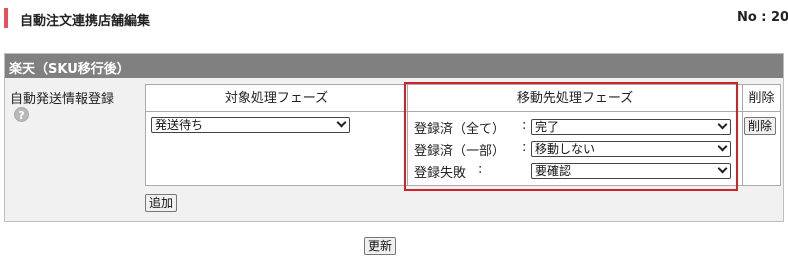  Describe the element at coordinates (380, 246) in the screenshot. I see `update-button: 更新` at that location.